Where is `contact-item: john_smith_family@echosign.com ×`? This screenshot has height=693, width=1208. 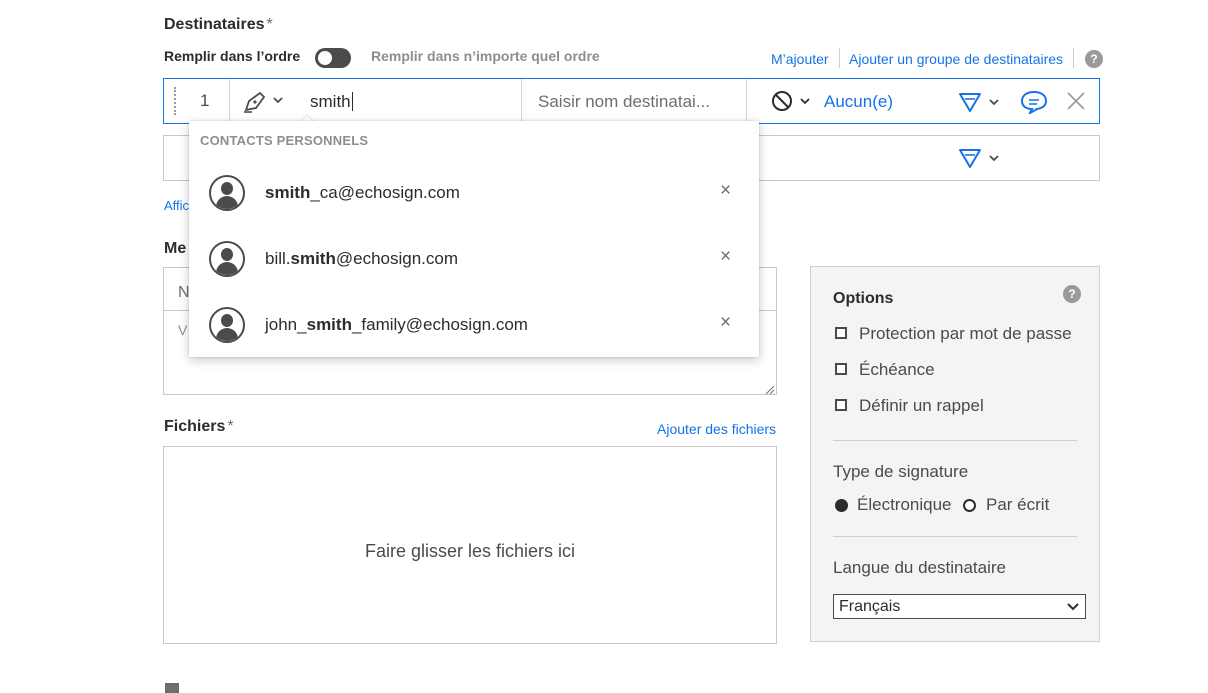
contact-item: john_smith_family@echosign.com × is located at coordinates (474, 326).